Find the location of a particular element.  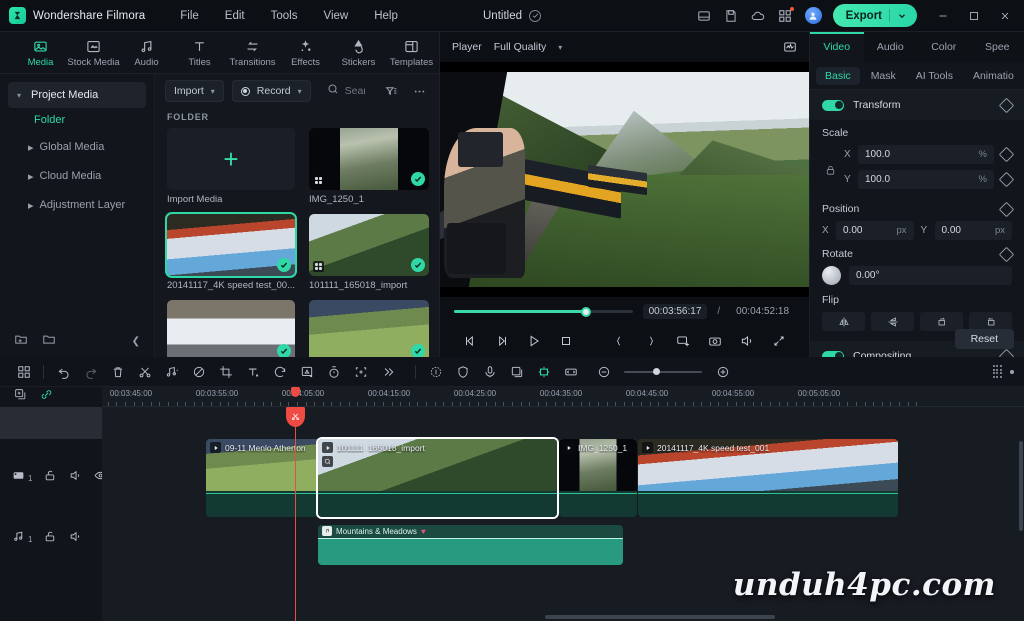

zoom-in-icon is located at coordinates (722, 372).